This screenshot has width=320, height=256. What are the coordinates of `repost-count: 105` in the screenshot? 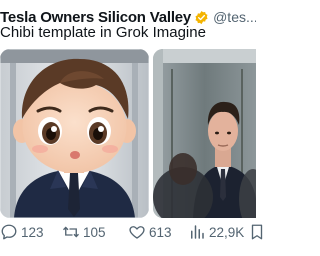 It's located at (94, 232).